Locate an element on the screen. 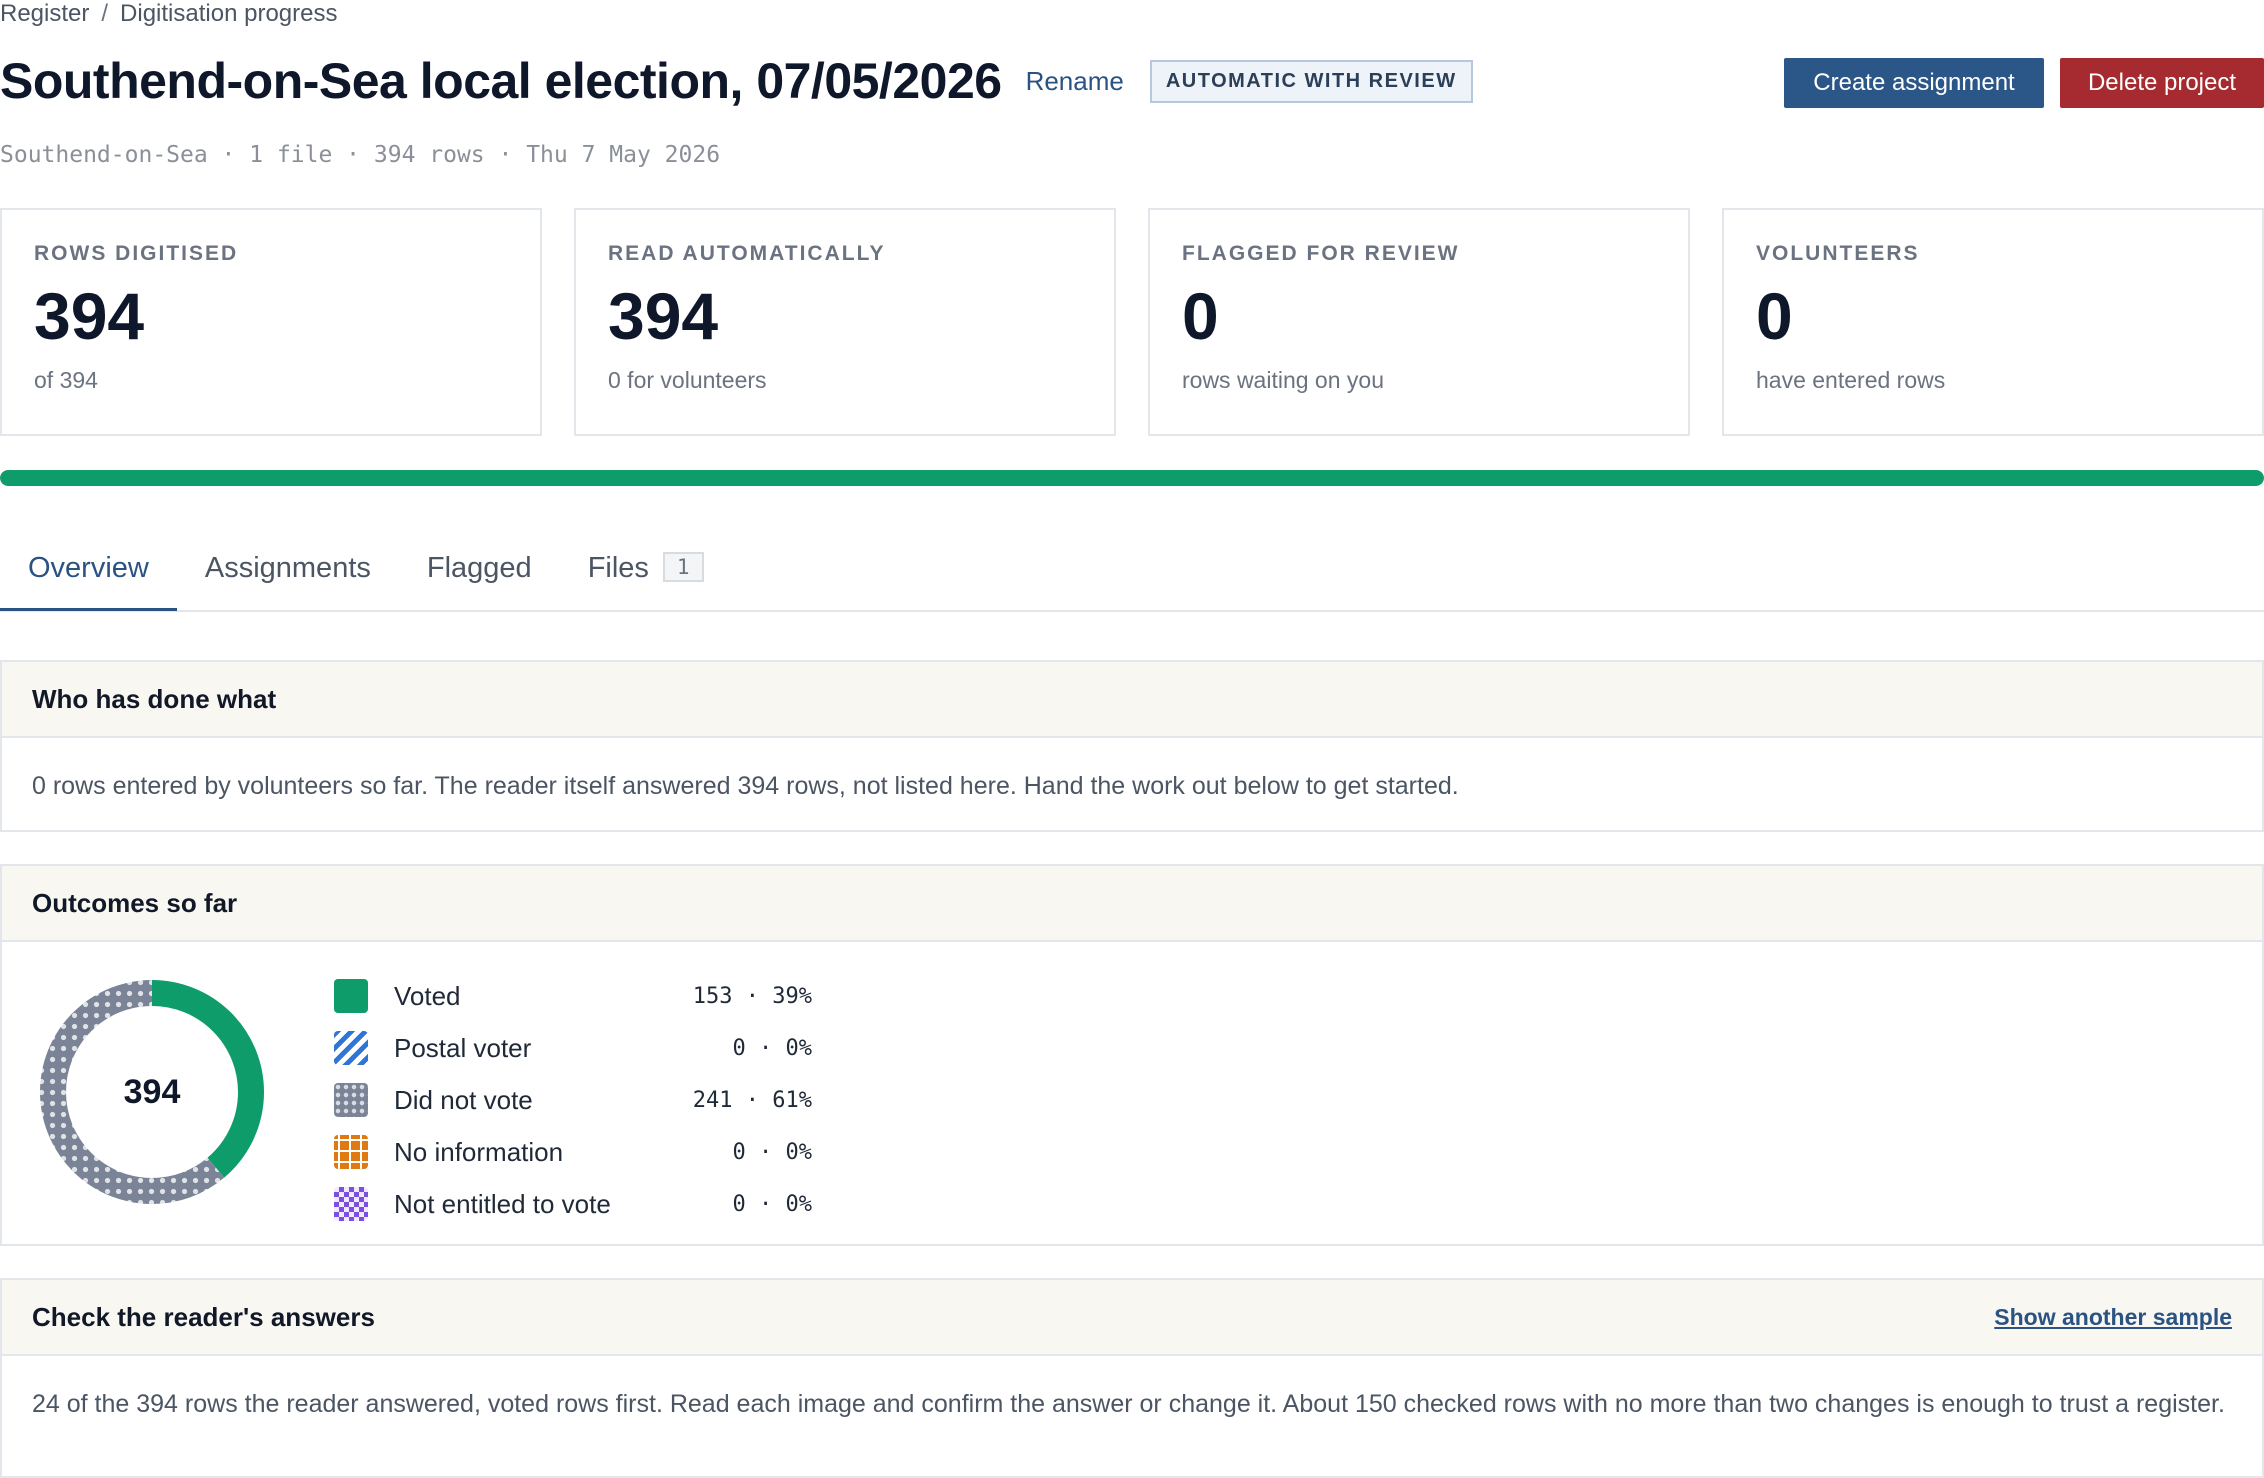 Image resolution: width=2264 pixels, height=1478 pixels. stat-label: FLAGGED FOR REVIEW is located at coordinates (1321, 253).